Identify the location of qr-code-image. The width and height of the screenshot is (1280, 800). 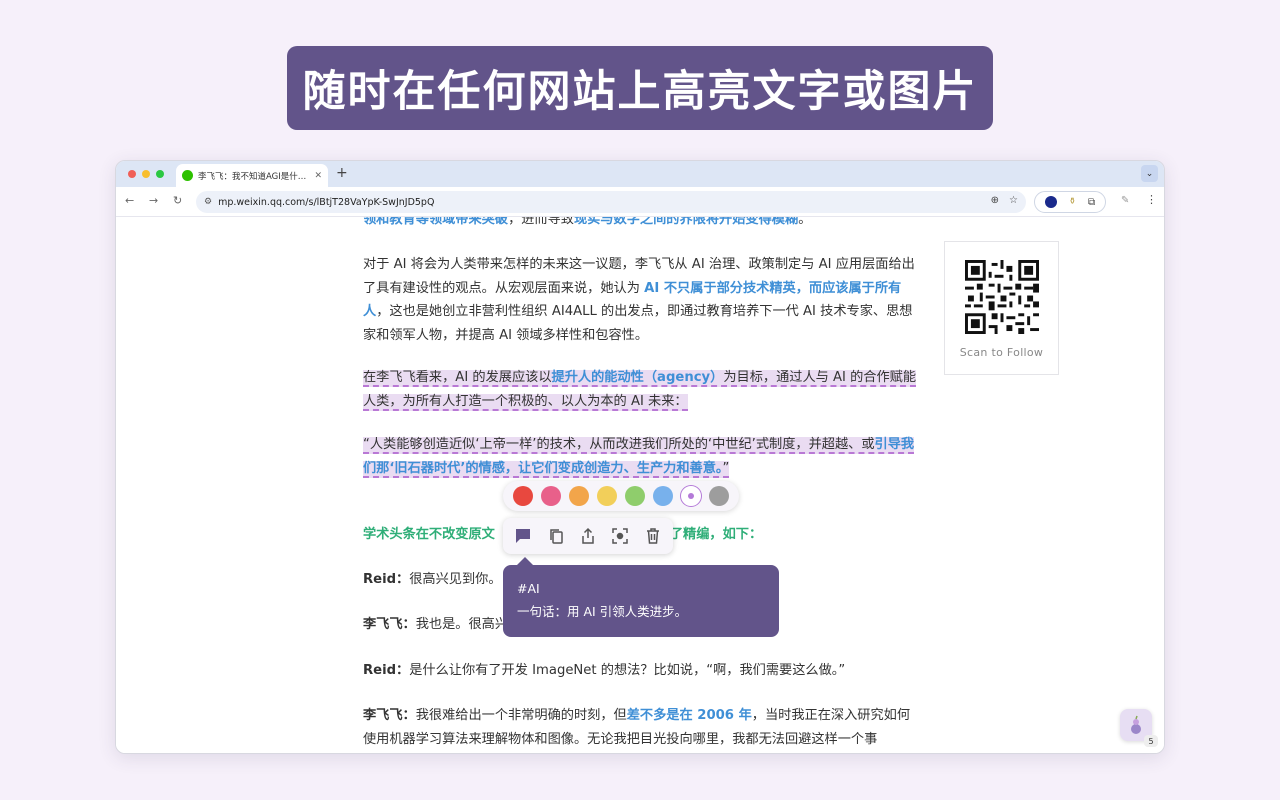
(1002, 297).